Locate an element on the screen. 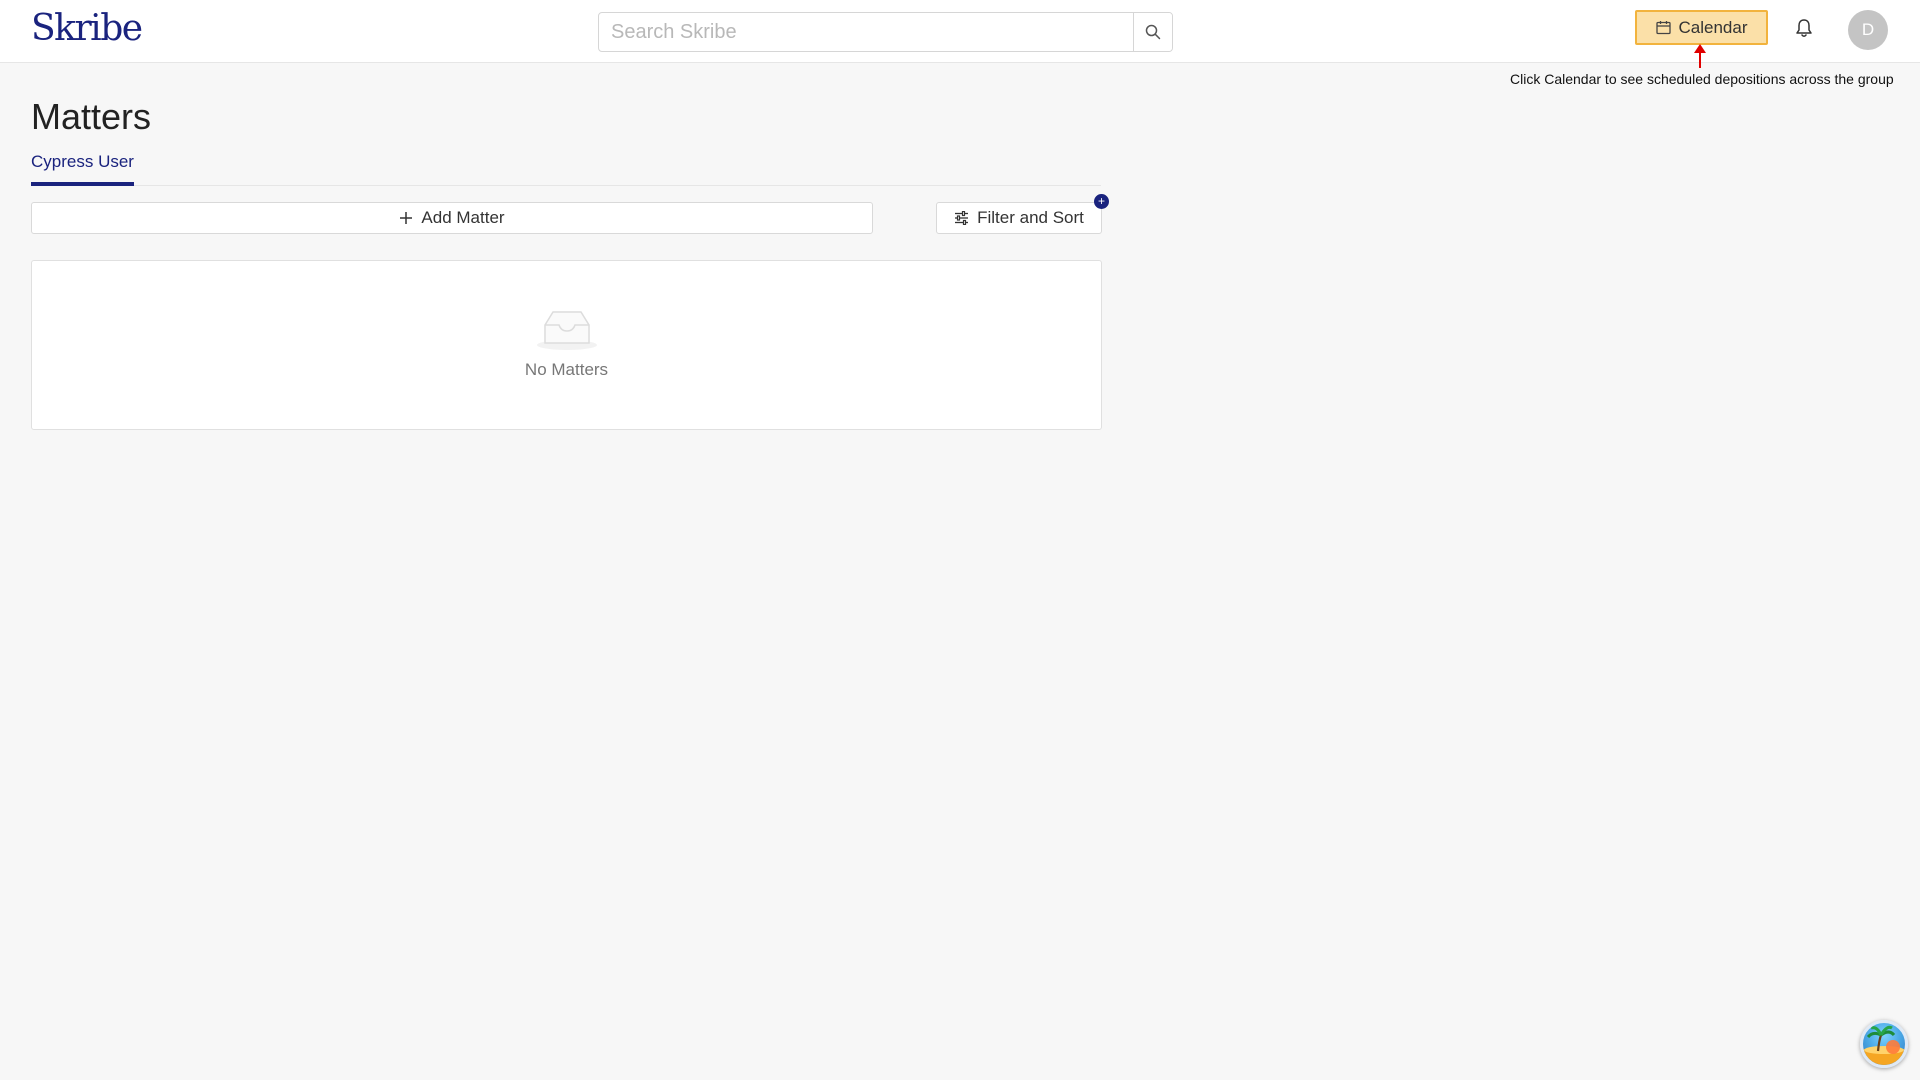 Image resolution: width=1920 pixels, height=1080 pixels. search-button is located at coordinates (1152, 32).